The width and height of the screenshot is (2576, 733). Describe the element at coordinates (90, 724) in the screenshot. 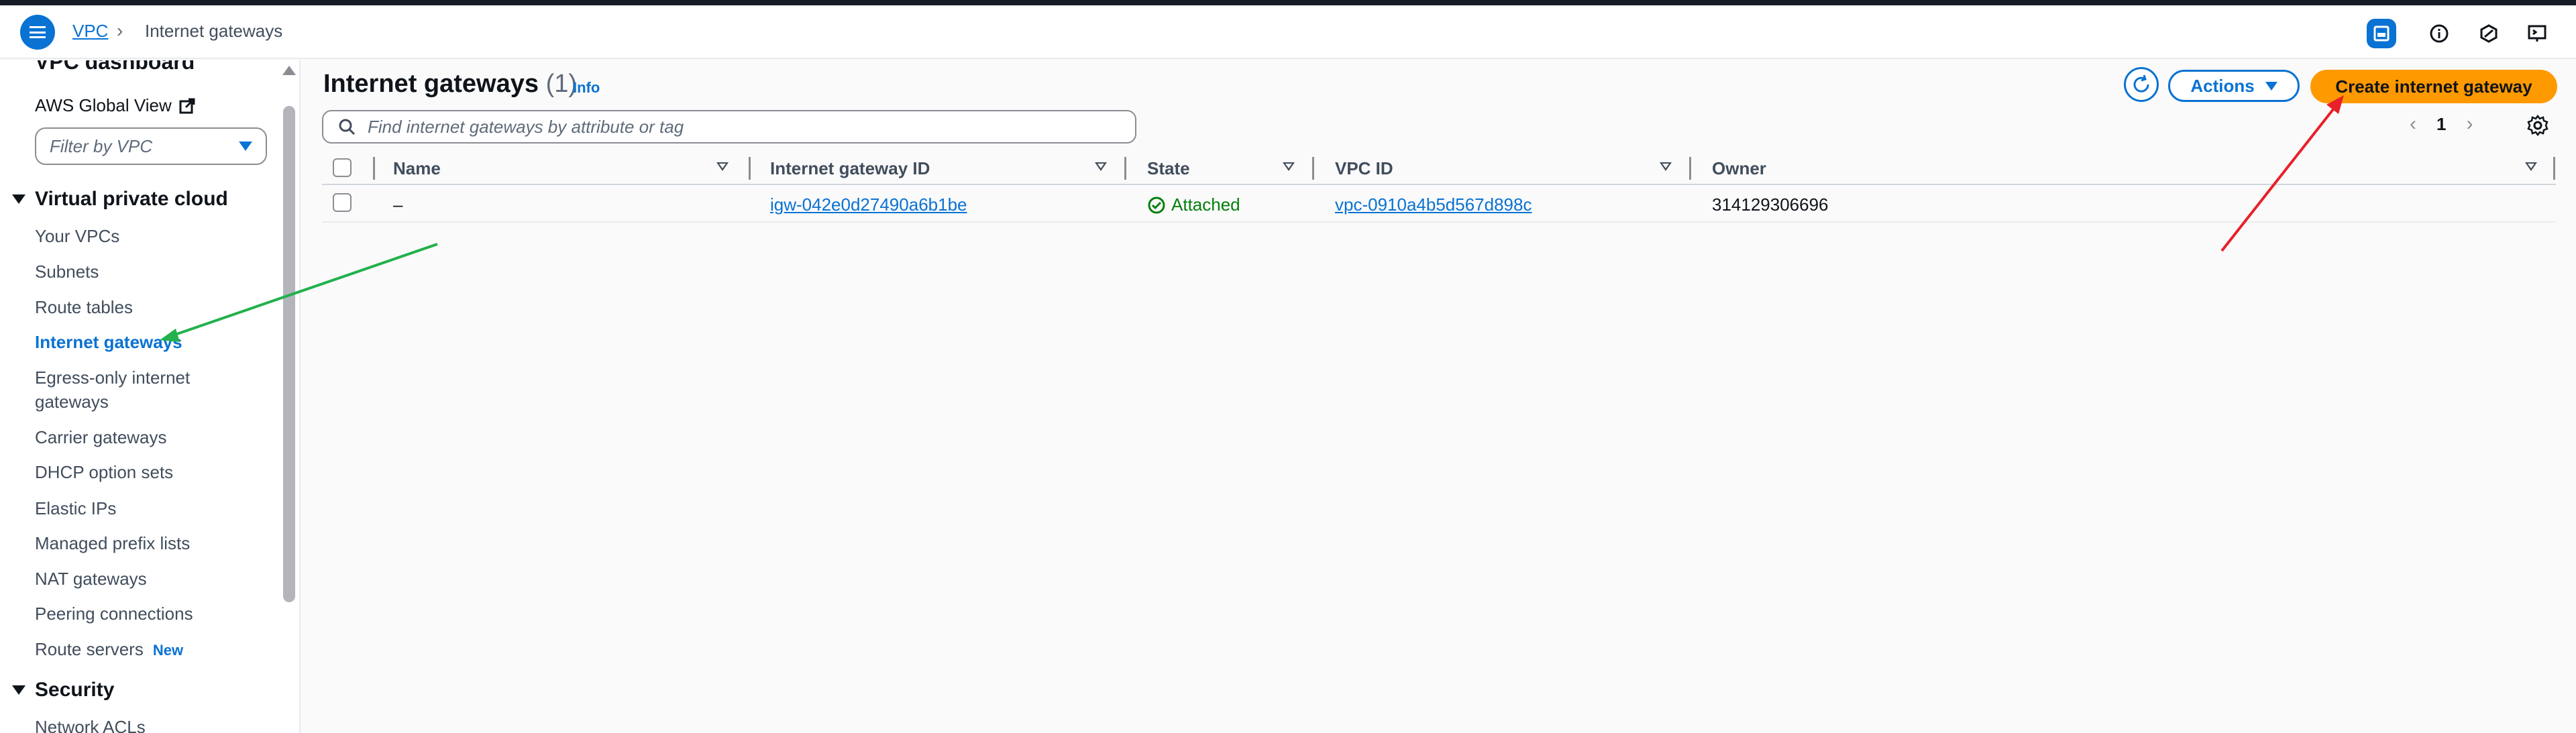

I see `sidebar-item-network-acls: Network ACLs` at that location.